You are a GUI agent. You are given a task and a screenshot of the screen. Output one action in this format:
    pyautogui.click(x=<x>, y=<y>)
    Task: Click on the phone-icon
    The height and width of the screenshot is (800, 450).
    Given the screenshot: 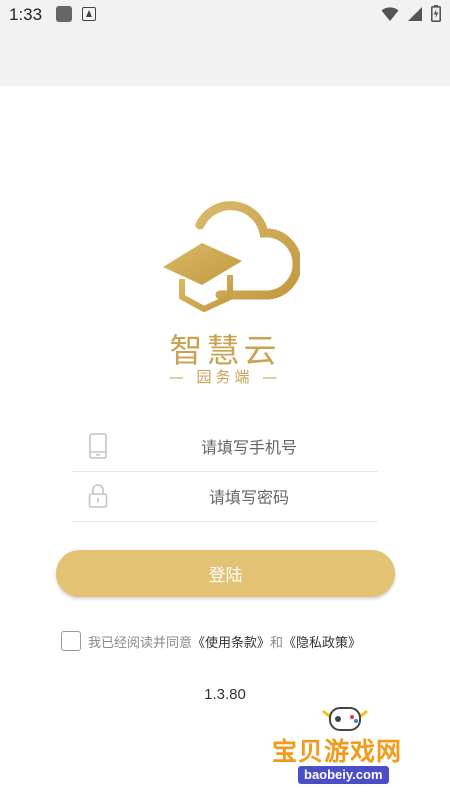 What is the action you would take?
    pyautogui.click(x=98, y=446)
    